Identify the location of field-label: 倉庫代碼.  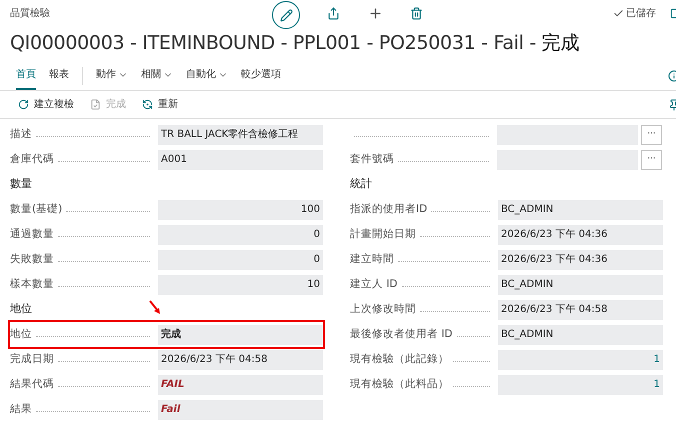
(32, 159).